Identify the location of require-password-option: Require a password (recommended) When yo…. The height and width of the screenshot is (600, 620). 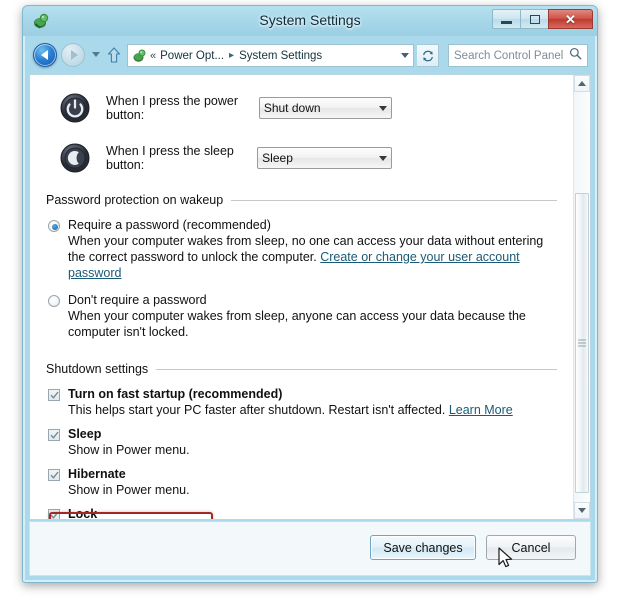
(301, 249).